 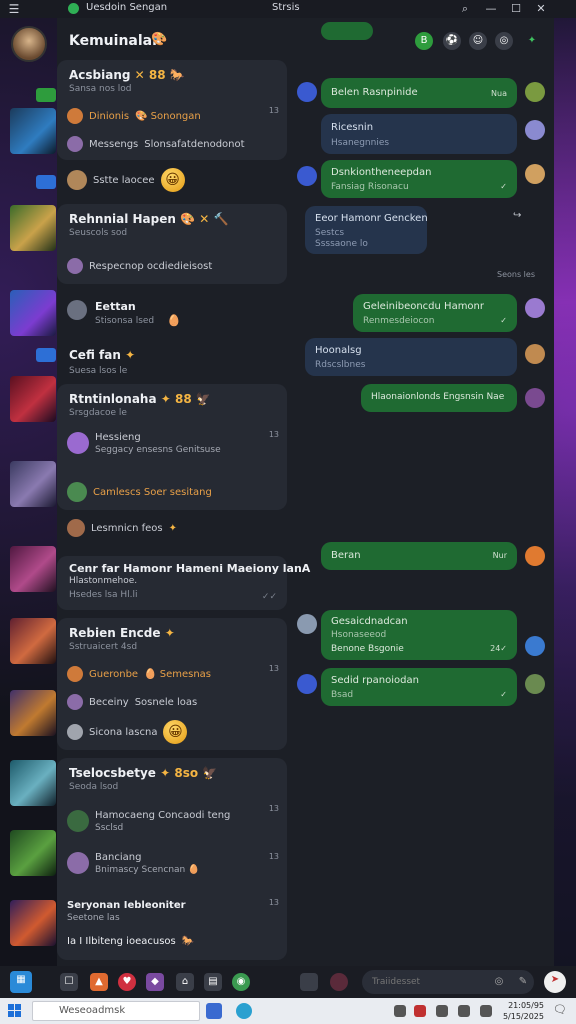 What do you see at coordinates (465, 9) in the screenshot?
I see `search-icon: ⌕` at bounding box center [465, 9].